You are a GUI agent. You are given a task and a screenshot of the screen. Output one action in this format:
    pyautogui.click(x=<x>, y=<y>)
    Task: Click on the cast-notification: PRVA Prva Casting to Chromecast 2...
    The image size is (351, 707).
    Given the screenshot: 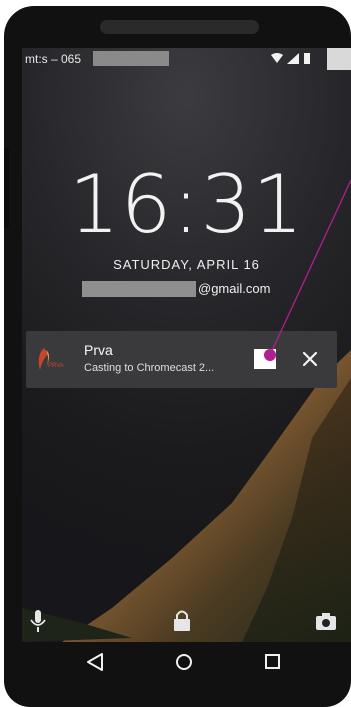 What is the action you would take?
    pyautogui.click(x=181, y=359)
    